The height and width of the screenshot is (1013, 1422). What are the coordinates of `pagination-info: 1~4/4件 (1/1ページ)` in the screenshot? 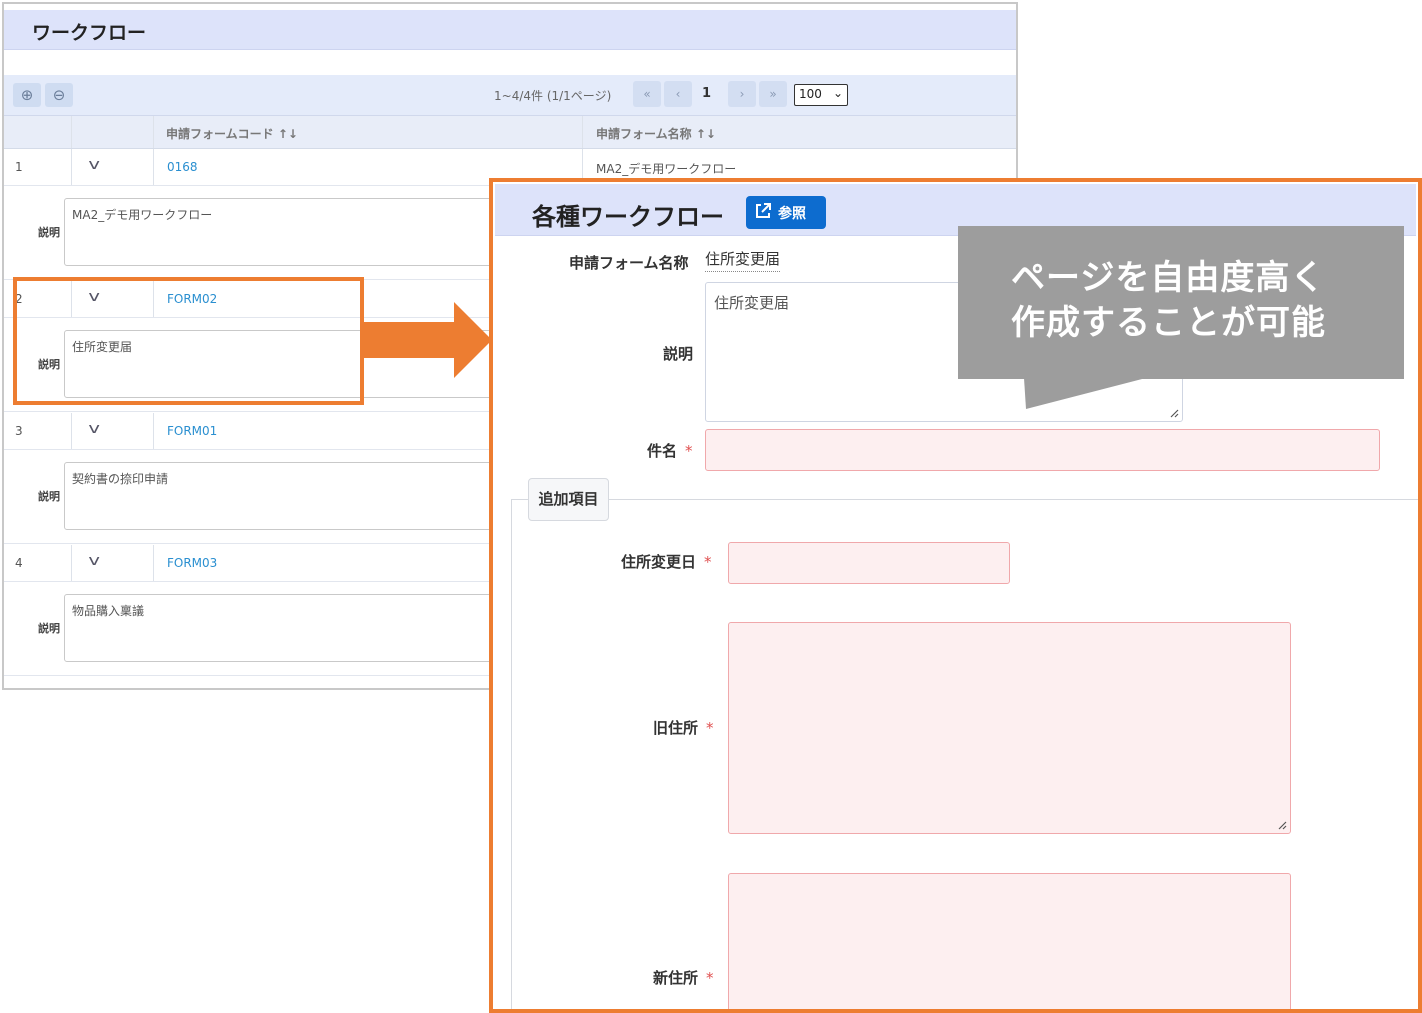 It's located at (553, 96).